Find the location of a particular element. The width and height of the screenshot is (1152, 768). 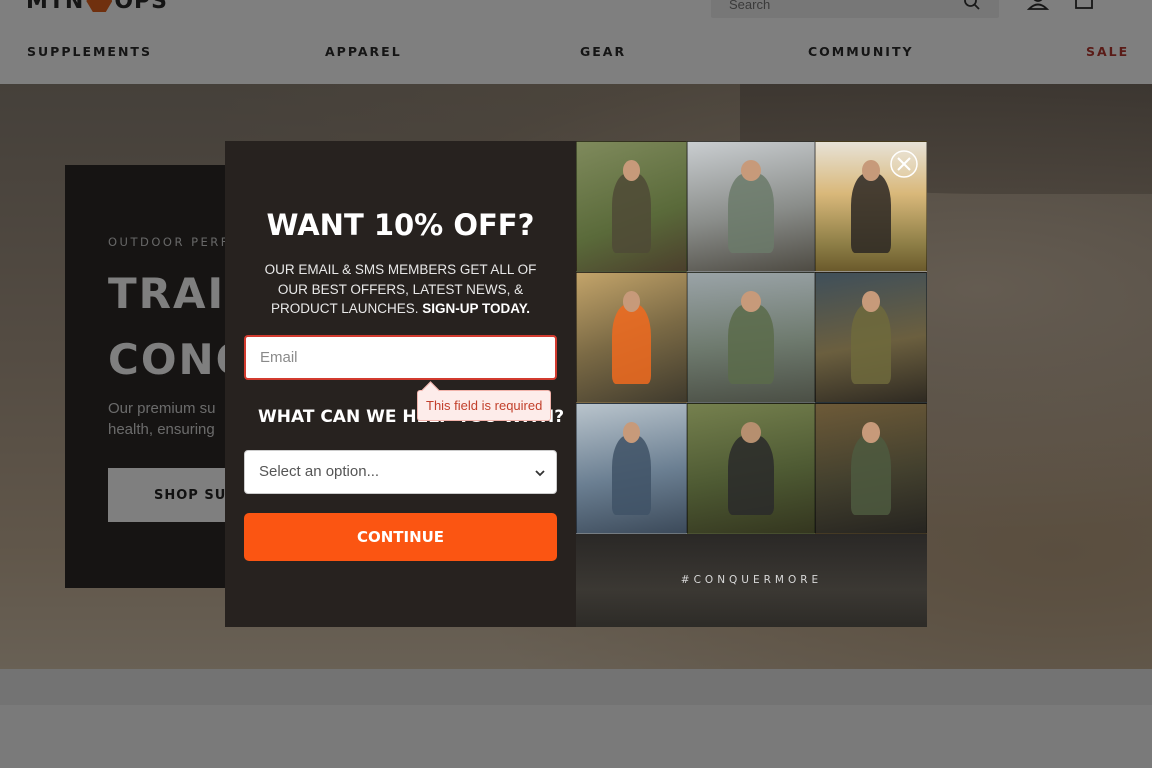

hashtag-text: #CONQUERMORE is located at coordinates (751, 580).